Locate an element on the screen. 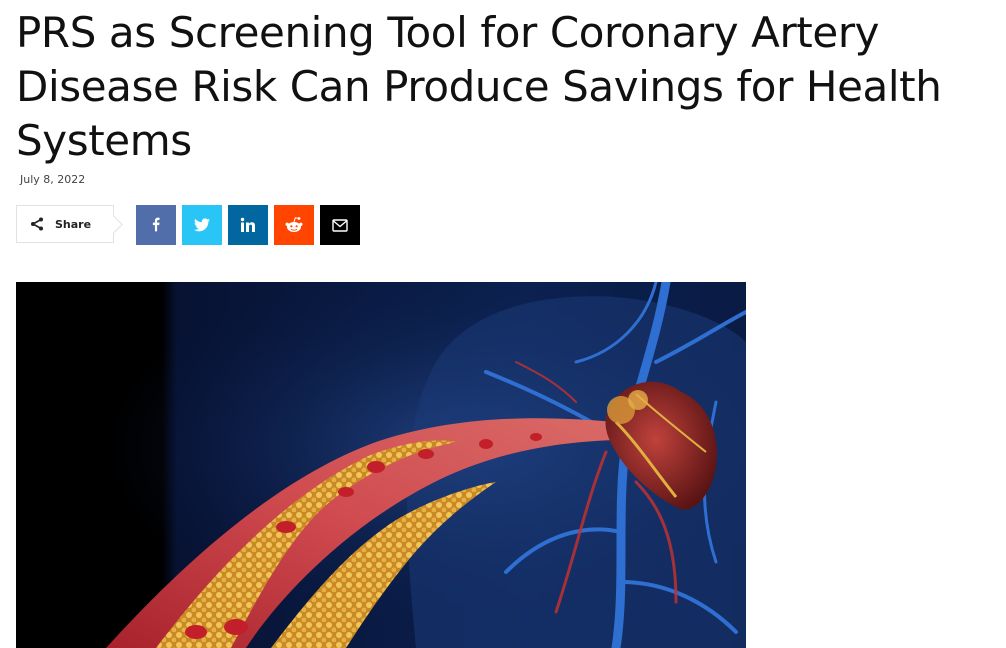  twitter-share-button is located at coordinates (202, 225).